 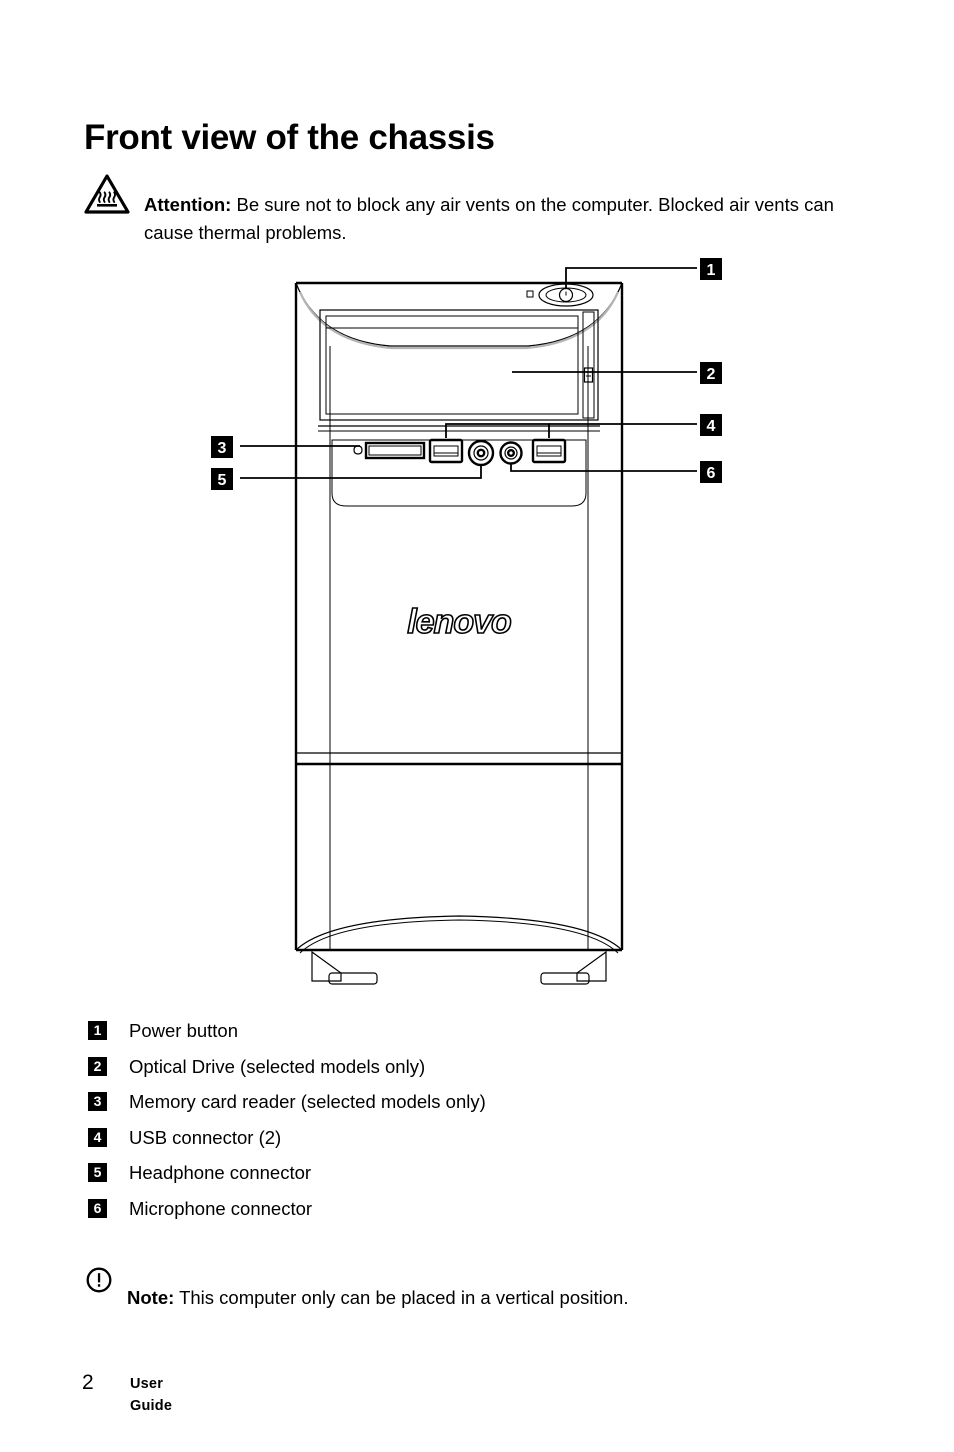 What do you see at coordinates (358, 450) in the screenshot?
I see `card-reader-led` at bounding box center [358, 450].